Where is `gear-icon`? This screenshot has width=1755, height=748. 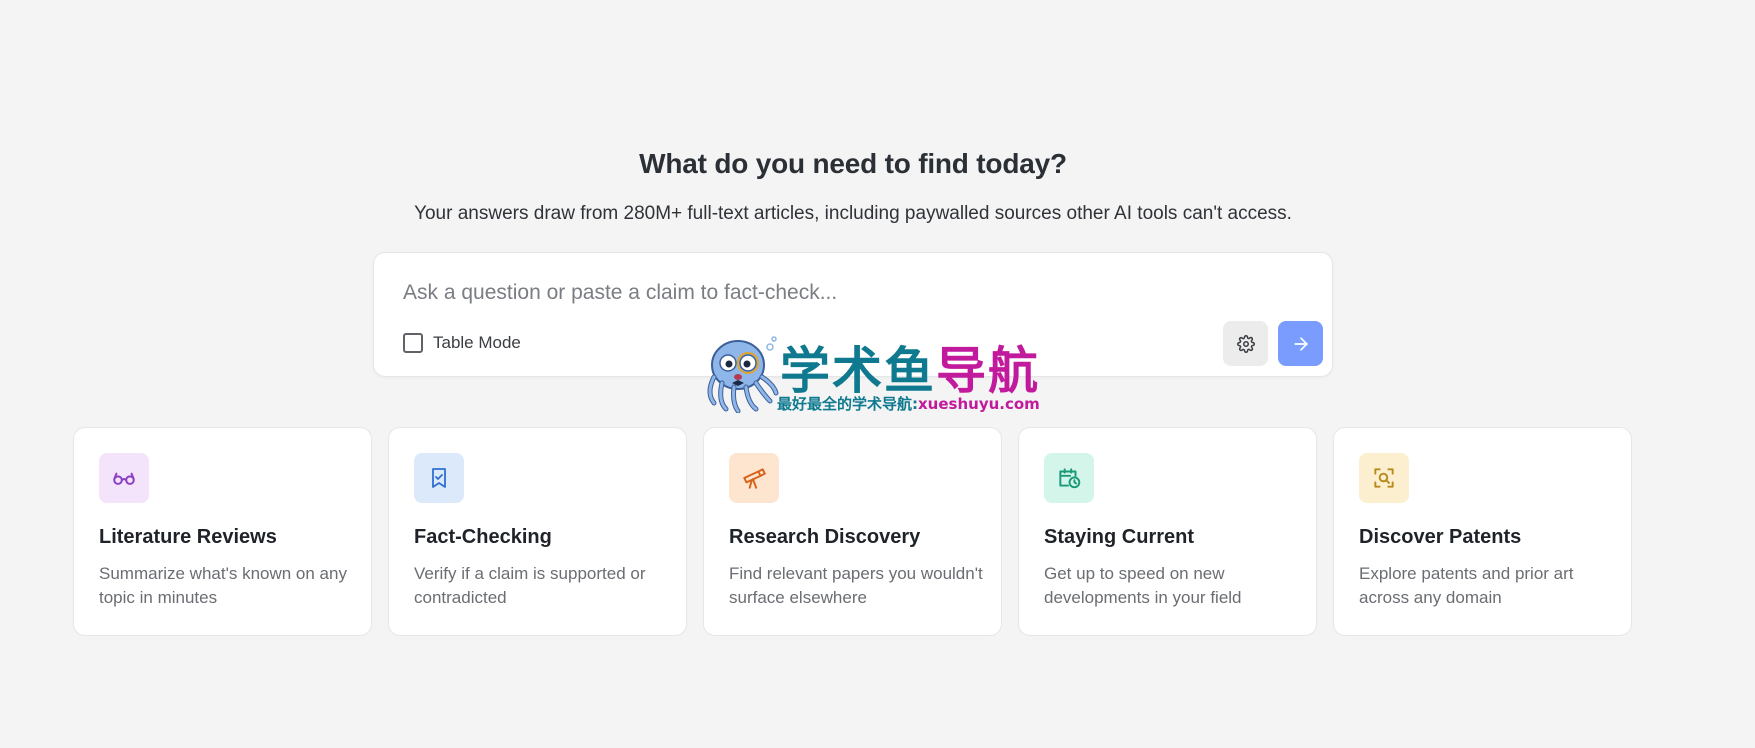 gear-icon is located at coordinates (1245, 343).